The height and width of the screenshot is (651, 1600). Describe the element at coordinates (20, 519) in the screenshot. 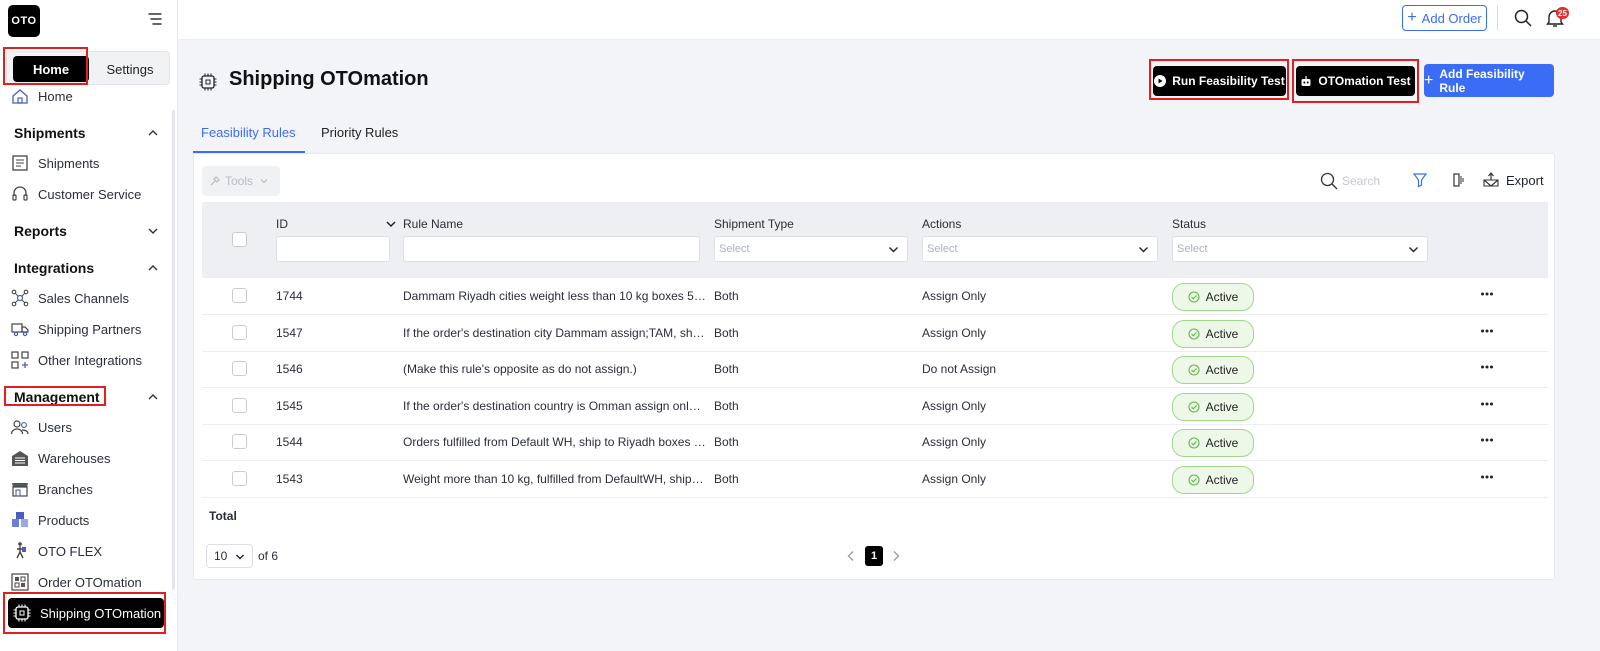

I see `products-icon` at that location.